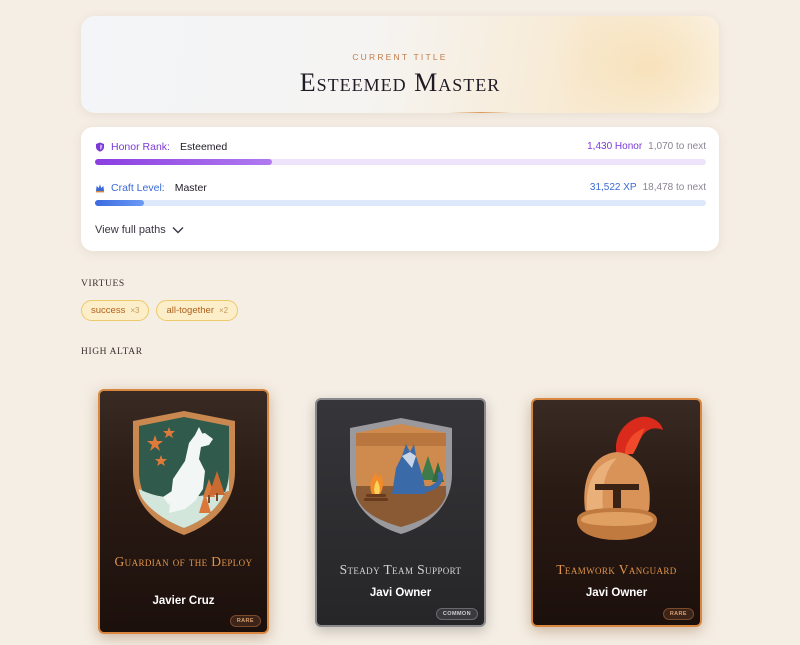 This screenshot has height=645, width=800. I want to click on shield-icon, so click(100, 147).